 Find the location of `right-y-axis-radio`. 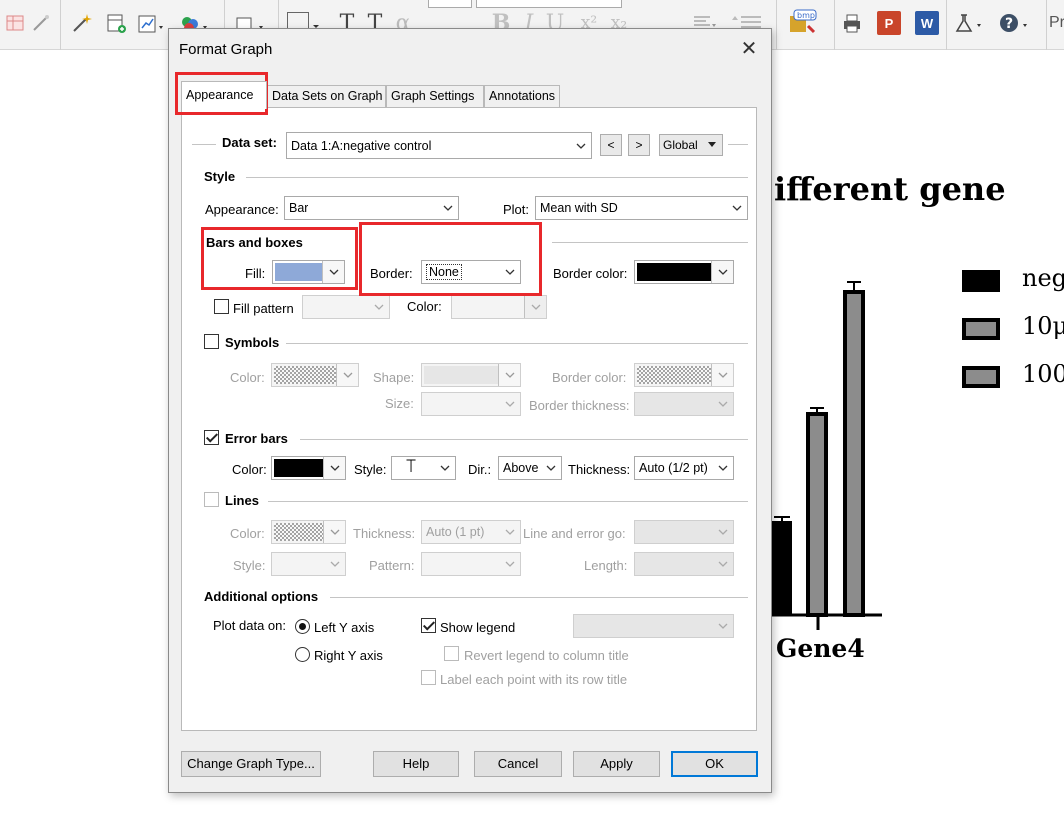

right-y-axis-radio is located at coordinates (302, 654).